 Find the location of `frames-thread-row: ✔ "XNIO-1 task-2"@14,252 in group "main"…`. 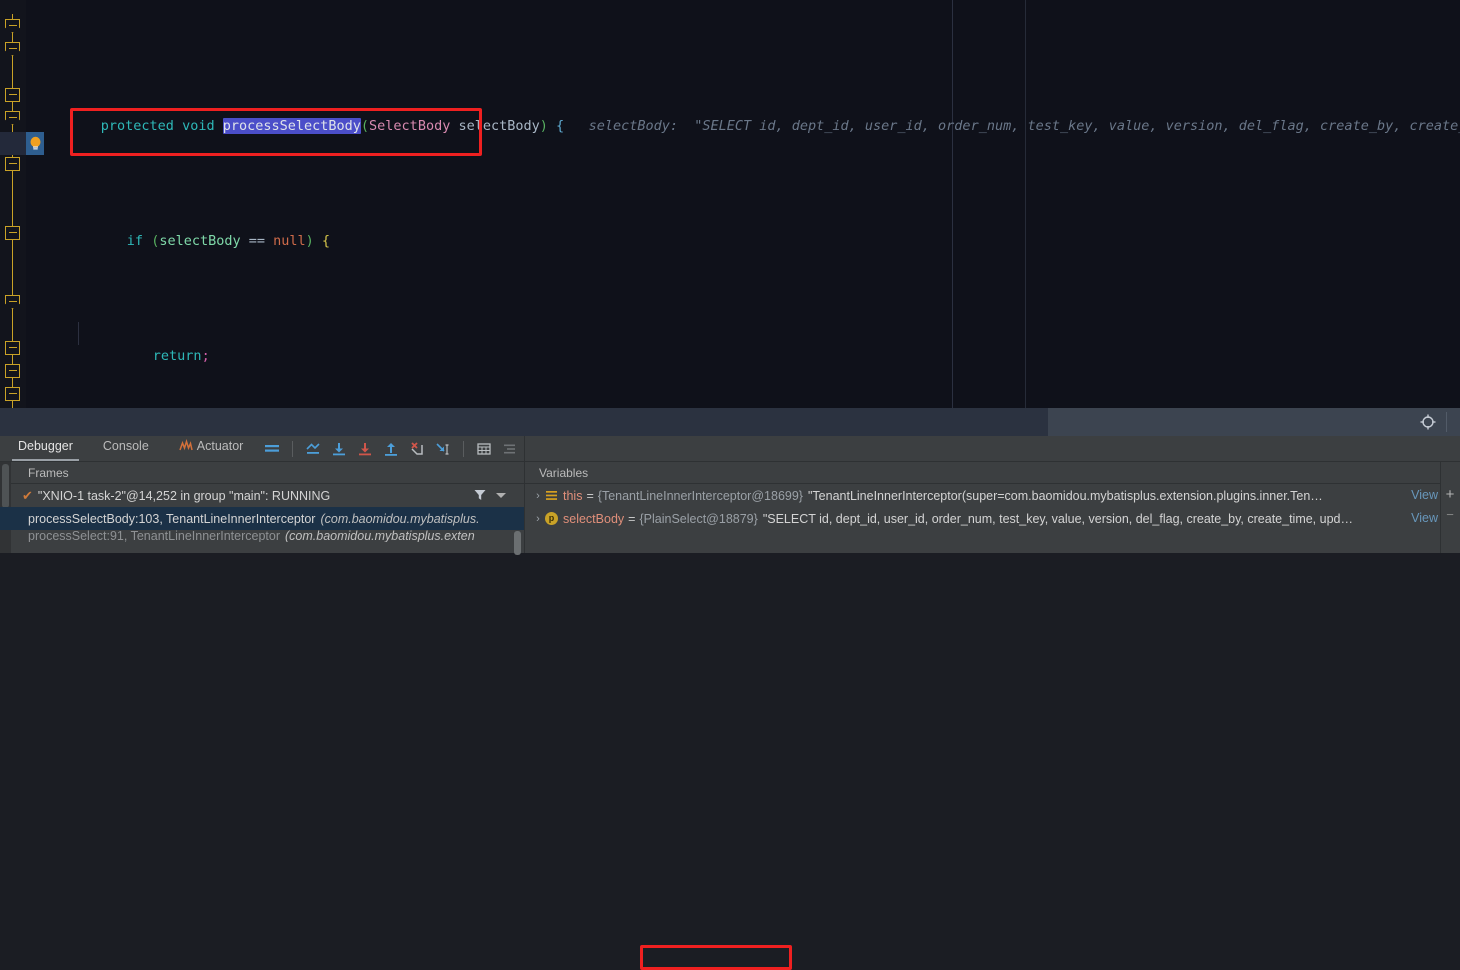

frames-thread-row: ✔ "XNIO-1 task-2"@14,252 in group "main"… is located at coordinates (262, 495).